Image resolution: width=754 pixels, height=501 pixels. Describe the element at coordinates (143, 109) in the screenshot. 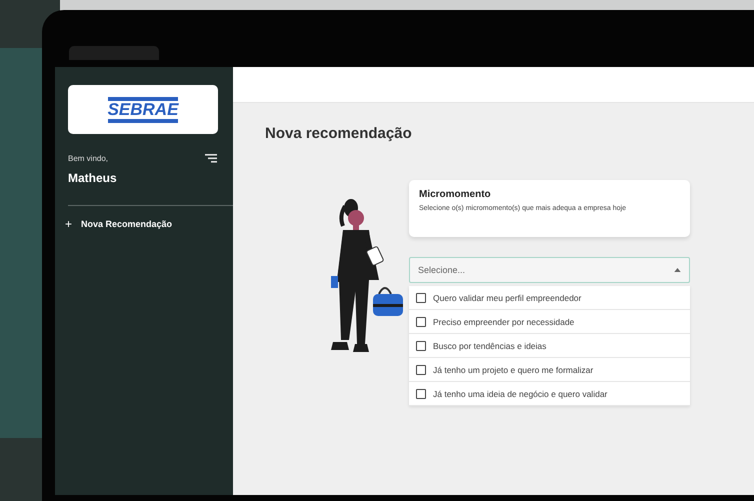

I see `logo: SEBRAE` at that location.